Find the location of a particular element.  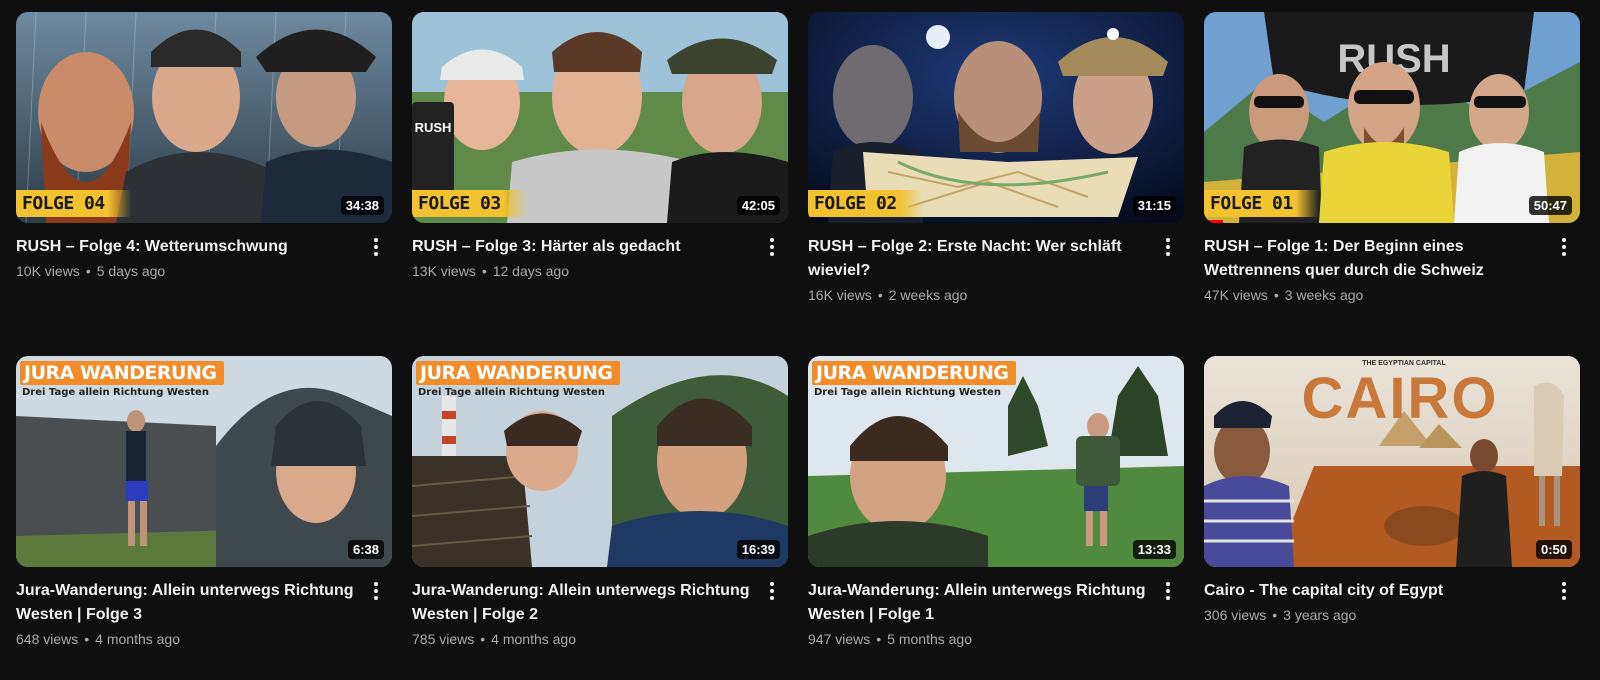

episode-badge: FOLGE 03 is located at coordinates (469, 203).